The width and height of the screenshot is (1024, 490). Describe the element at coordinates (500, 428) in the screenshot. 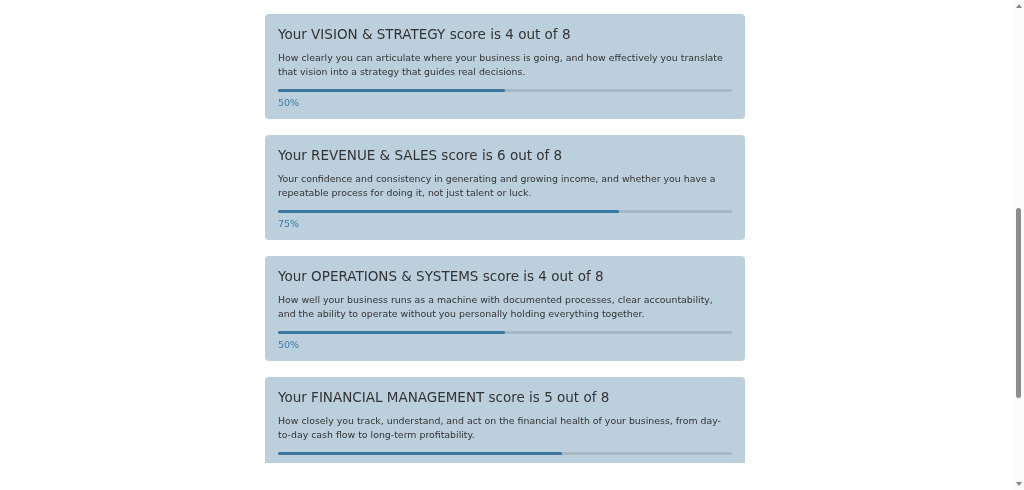

I see `card-description: How closely you track, understand, and act on the financial health of your business, from day-to-day cash flow to long-term profitability.` at that location.